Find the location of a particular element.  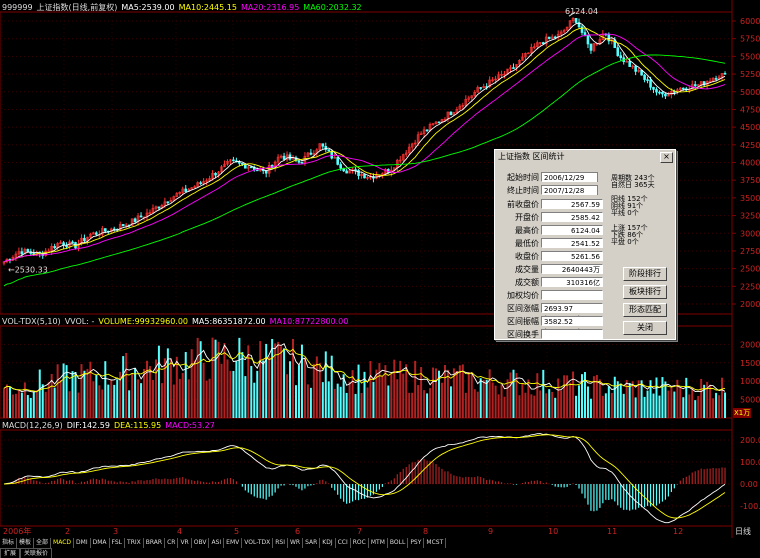

time-axis-label: 10 is located at coordinates (553, 531).